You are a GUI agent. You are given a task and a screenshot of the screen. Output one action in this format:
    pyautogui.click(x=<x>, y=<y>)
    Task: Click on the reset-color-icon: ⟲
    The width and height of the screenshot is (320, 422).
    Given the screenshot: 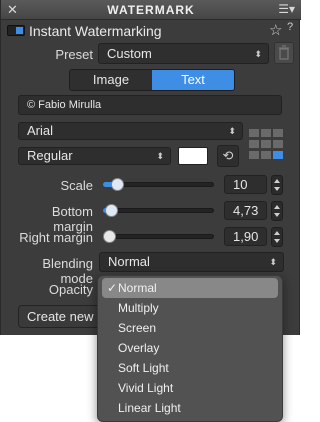 What is the action you would take?
    pyautogui.click(x=228, y=156)
    